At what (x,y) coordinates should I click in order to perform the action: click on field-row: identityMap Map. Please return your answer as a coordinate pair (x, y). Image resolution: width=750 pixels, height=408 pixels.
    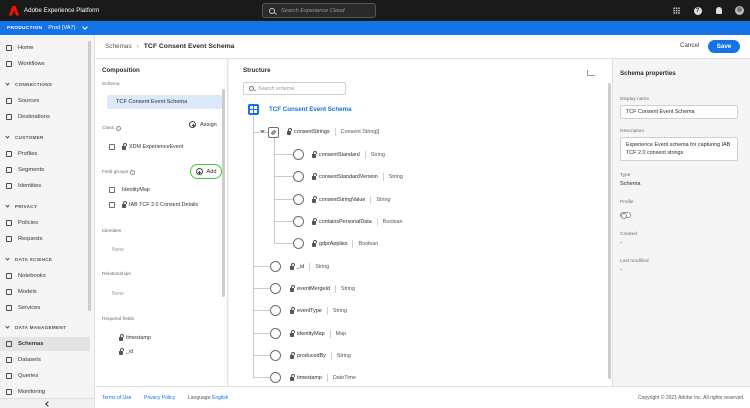
    Looking at the image, I should click on (318, 334).